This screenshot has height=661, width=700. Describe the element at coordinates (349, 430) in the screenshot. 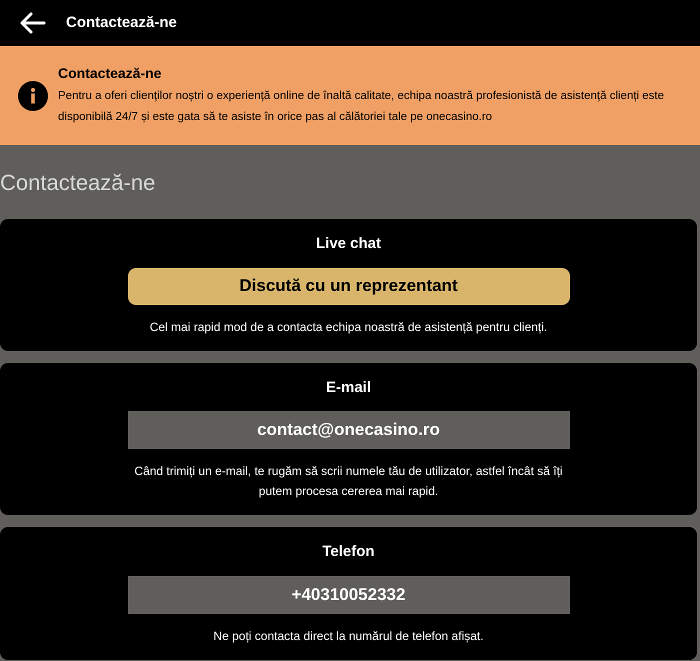

I see `contact-value: contact@onecasino.ro` at that location.